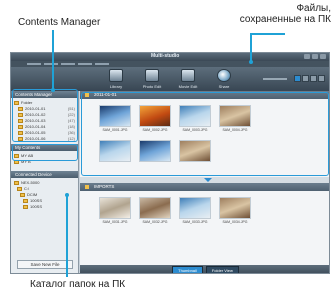  I want to click on movie-edit-icon, so click(188, 75).